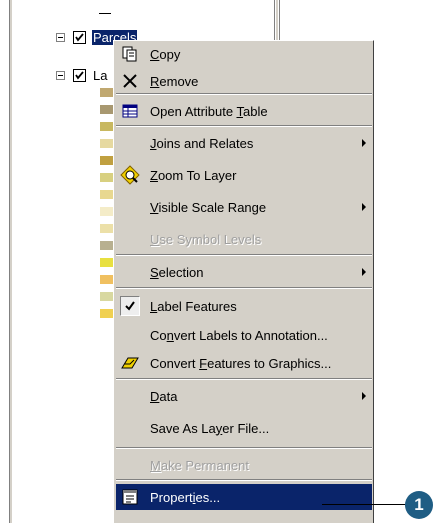  I want to click on menu-label-text: election, so click(181, 272).